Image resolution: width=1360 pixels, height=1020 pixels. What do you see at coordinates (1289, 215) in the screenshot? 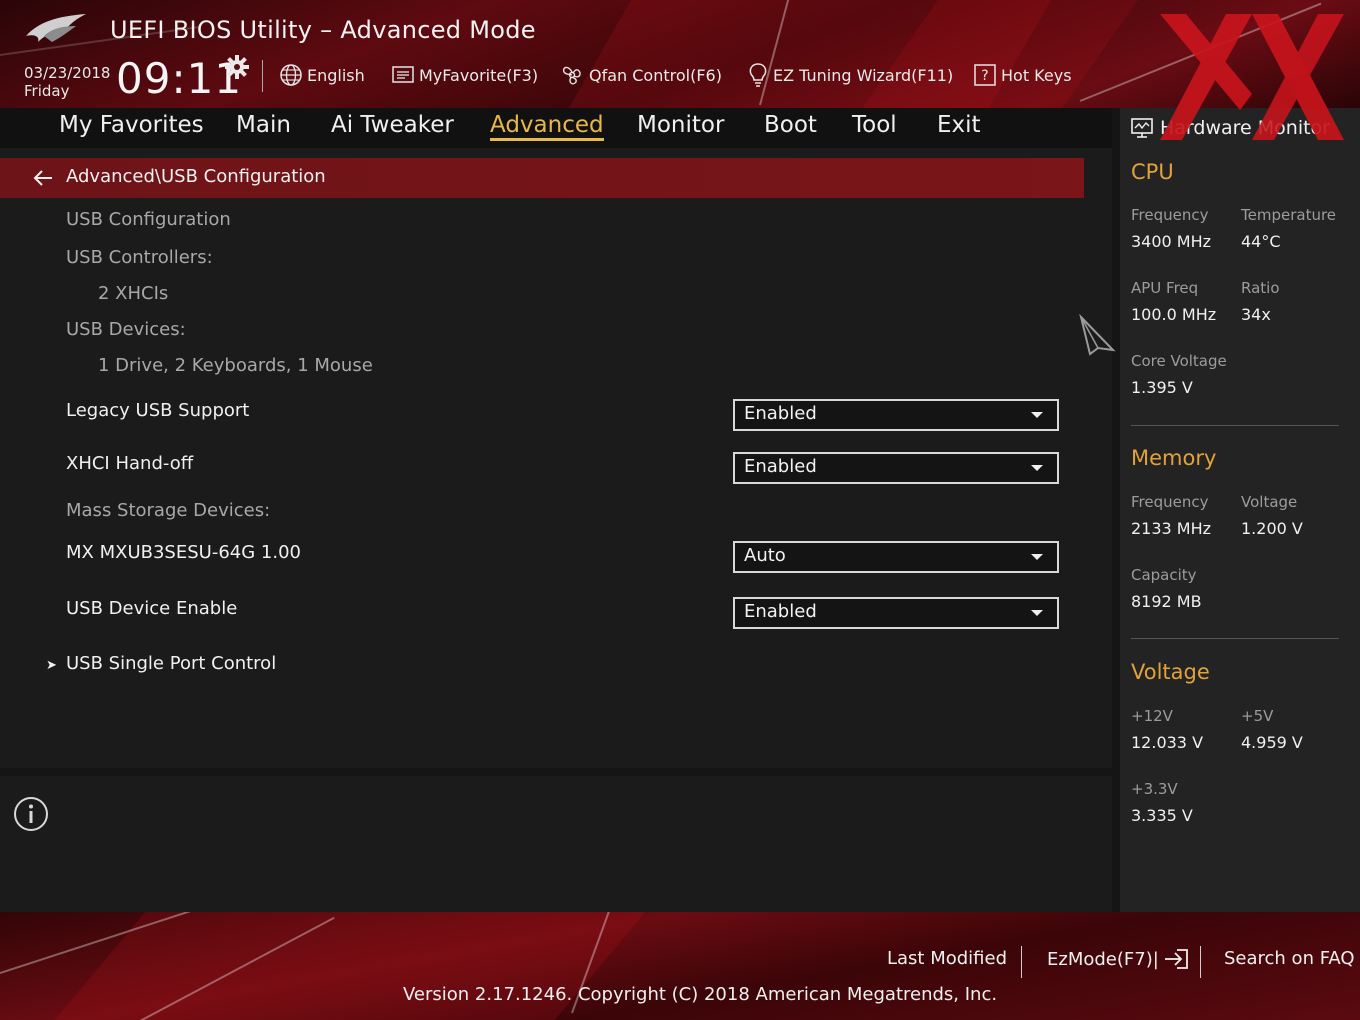
I see `cpu-temperature-label: Temperature` at bounding box center [1289, 215].